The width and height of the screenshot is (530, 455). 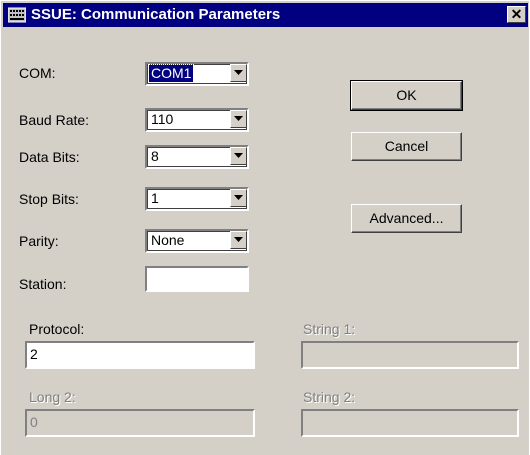 I want to click on long2-label: Long 2:, so click(x=52, y=397).